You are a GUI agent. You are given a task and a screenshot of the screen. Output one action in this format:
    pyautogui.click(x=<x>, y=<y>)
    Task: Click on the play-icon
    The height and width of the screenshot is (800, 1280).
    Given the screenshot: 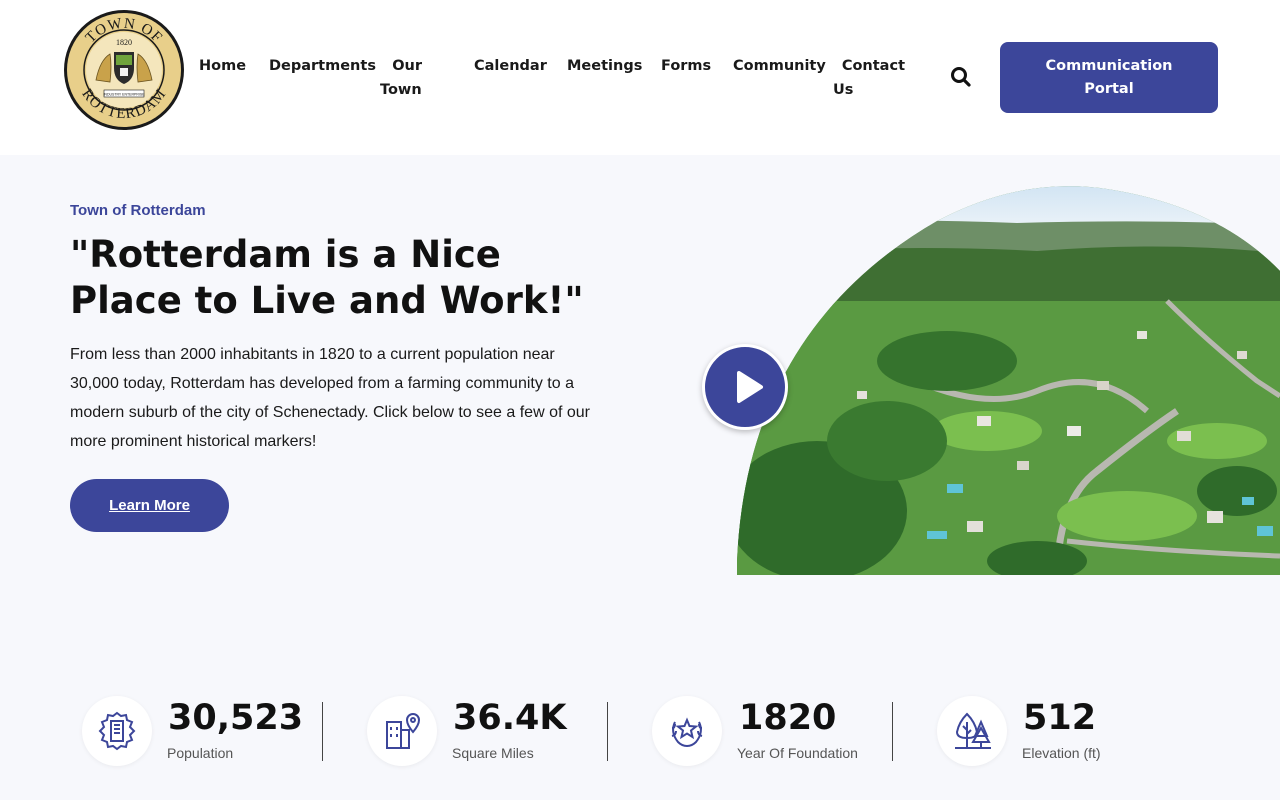 What is the action you would take?
    pyautogui.click(x=750, y=387)
    